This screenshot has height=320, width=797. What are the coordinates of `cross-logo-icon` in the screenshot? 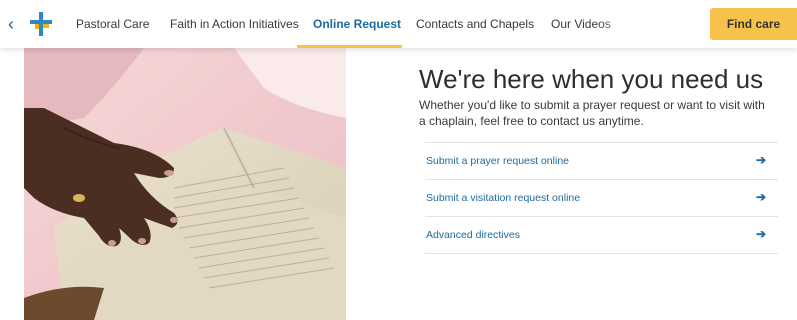 It's located at (41, 24).